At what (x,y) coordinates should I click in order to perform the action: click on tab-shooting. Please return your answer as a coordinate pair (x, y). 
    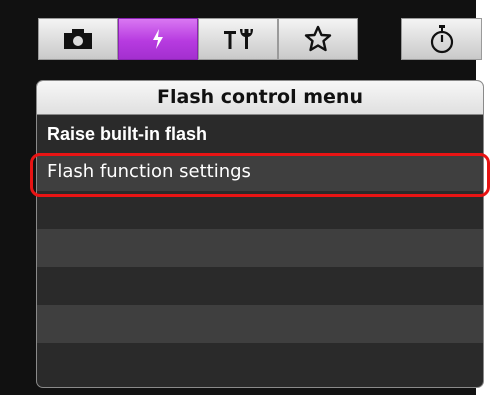
    Looking at the image, I should click on (78, 39).